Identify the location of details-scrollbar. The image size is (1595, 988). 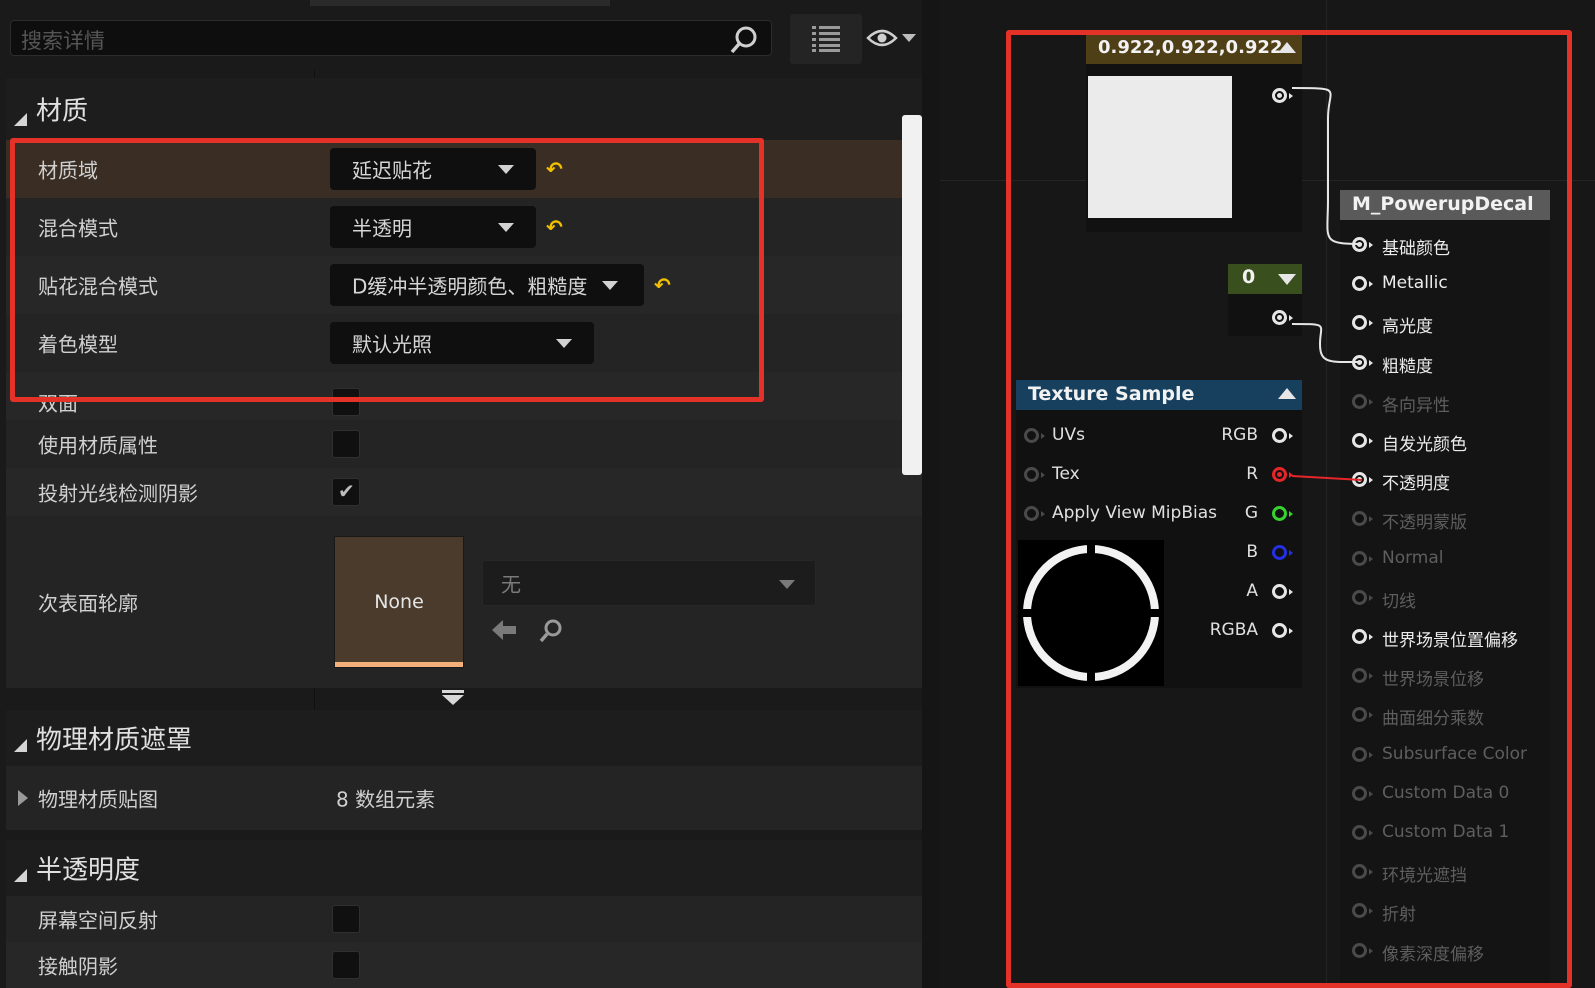
(912, 295).